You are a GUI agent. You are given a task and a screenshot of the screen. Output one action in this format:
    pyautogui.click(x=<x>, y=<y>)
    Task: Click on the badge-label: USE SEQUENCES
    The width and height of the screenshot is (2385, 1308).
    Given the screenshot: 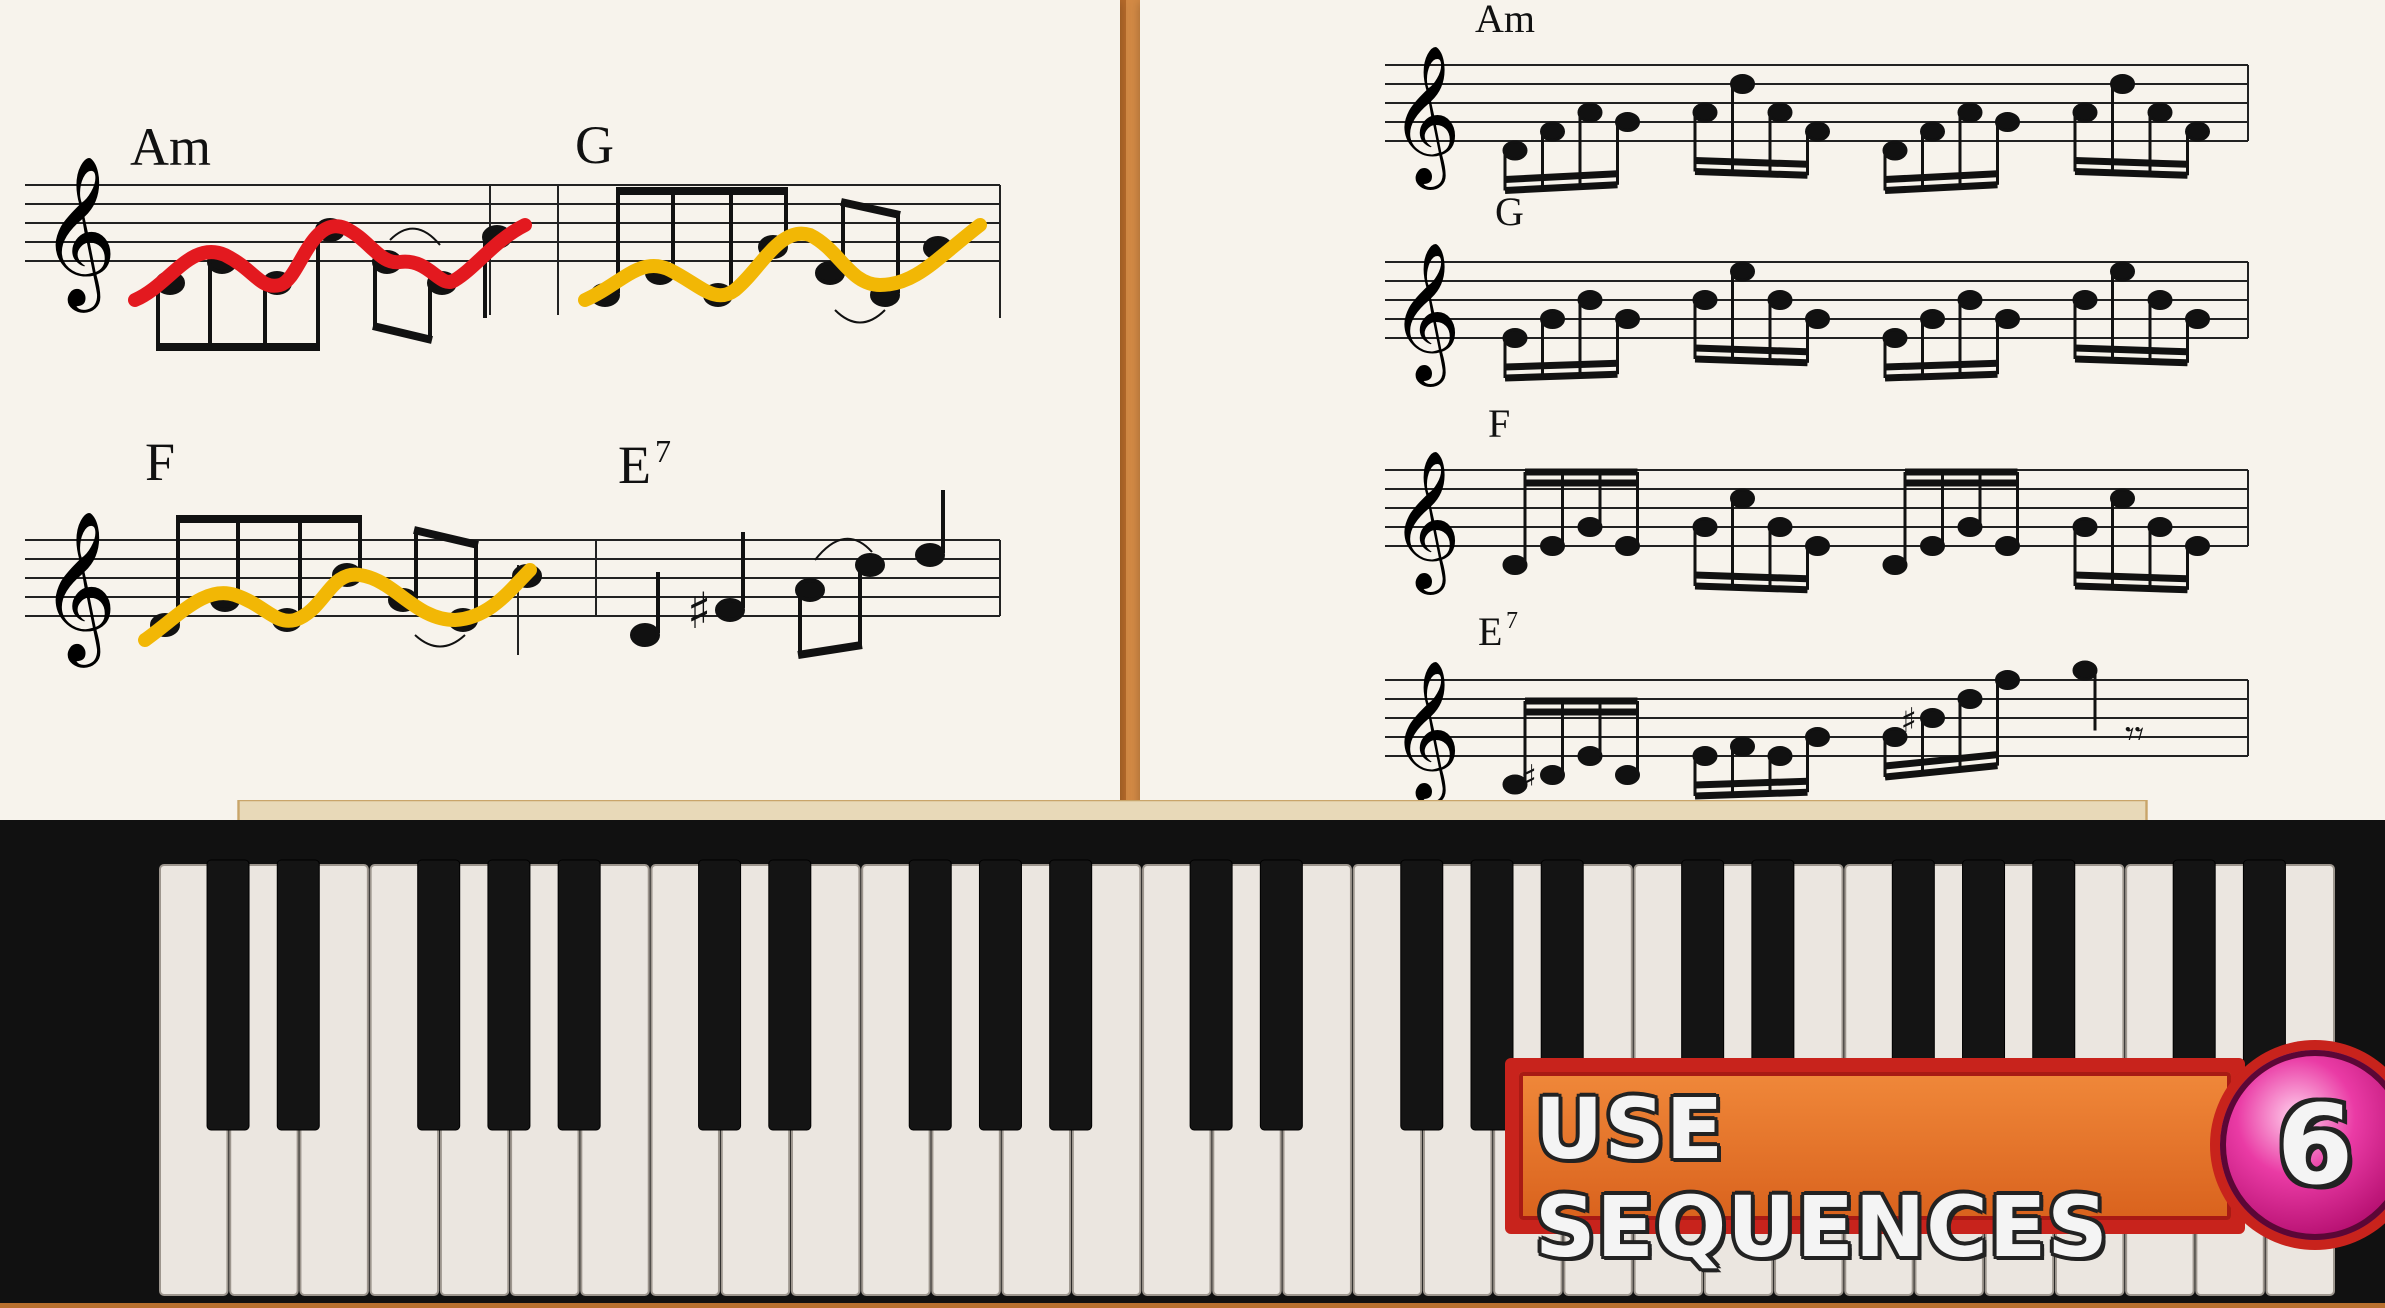 What is the action you would take?
    pyautogui.click(x=1822, y=1178)
    